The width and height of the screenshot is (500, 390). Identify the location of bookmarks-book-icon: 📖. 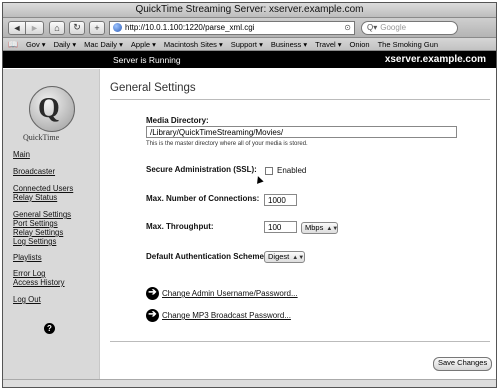
(13, 44).